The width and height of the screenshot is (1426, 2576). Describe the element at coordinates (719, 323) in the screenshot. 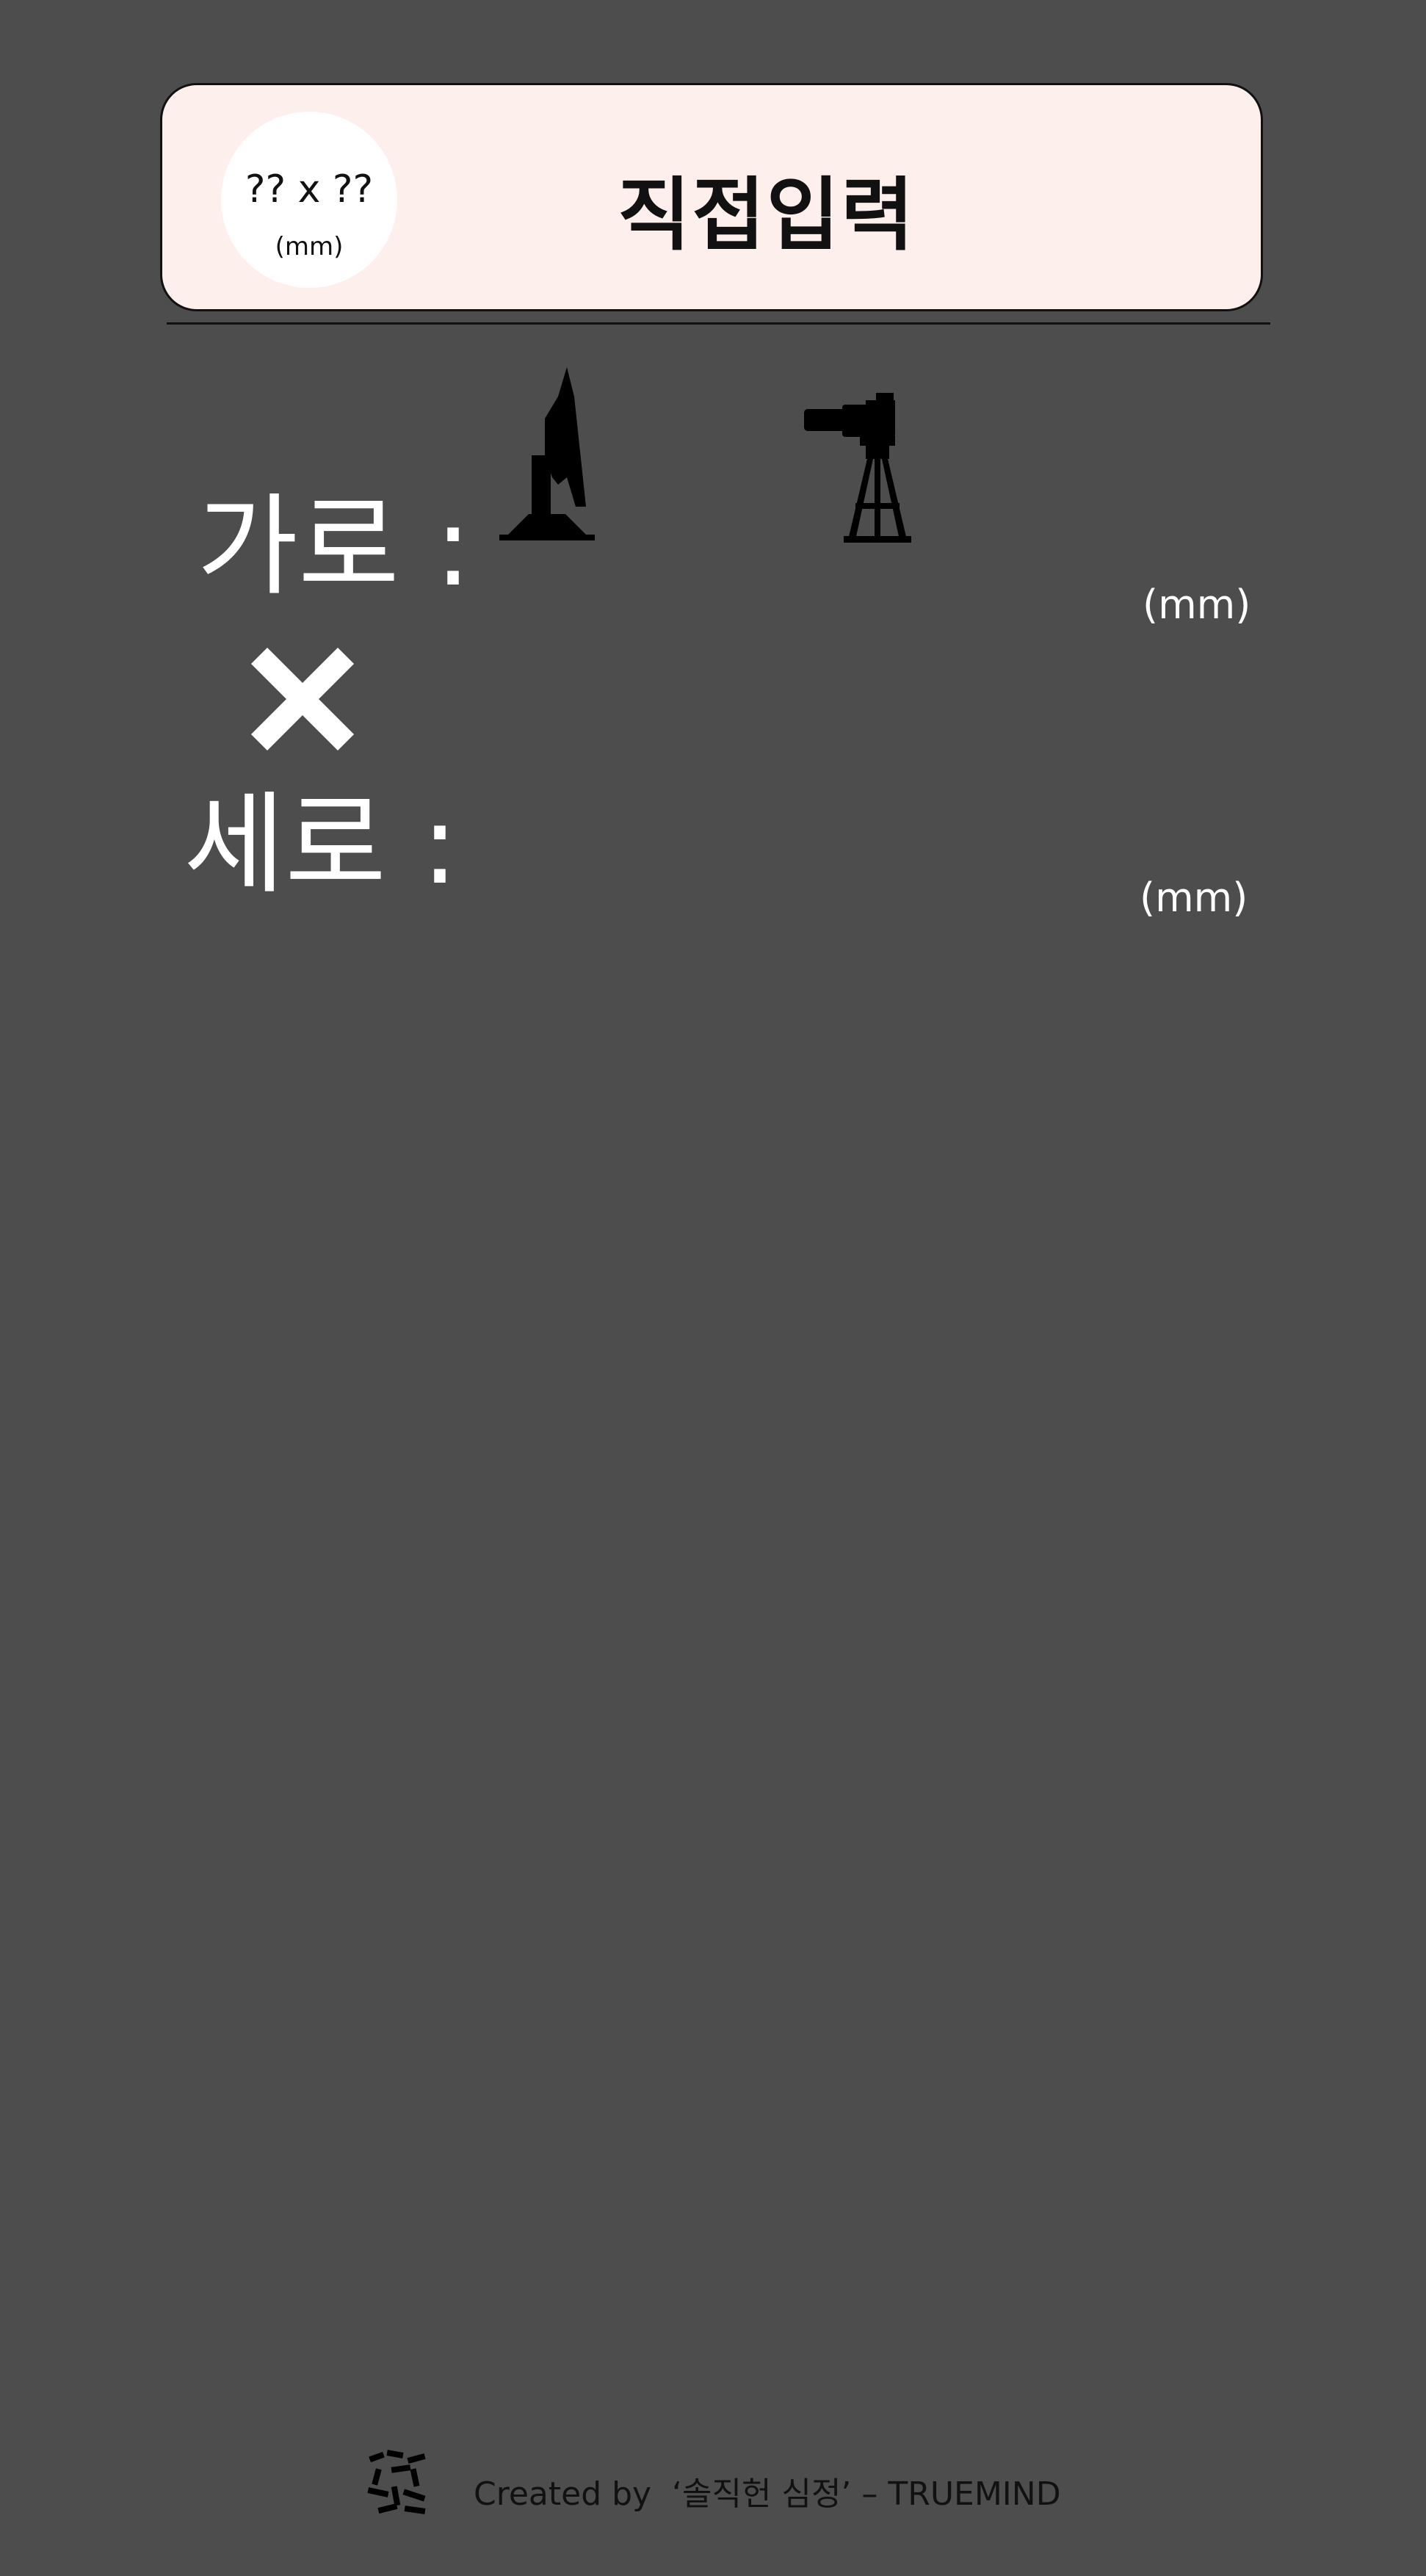

I see `header-divider` at that location.